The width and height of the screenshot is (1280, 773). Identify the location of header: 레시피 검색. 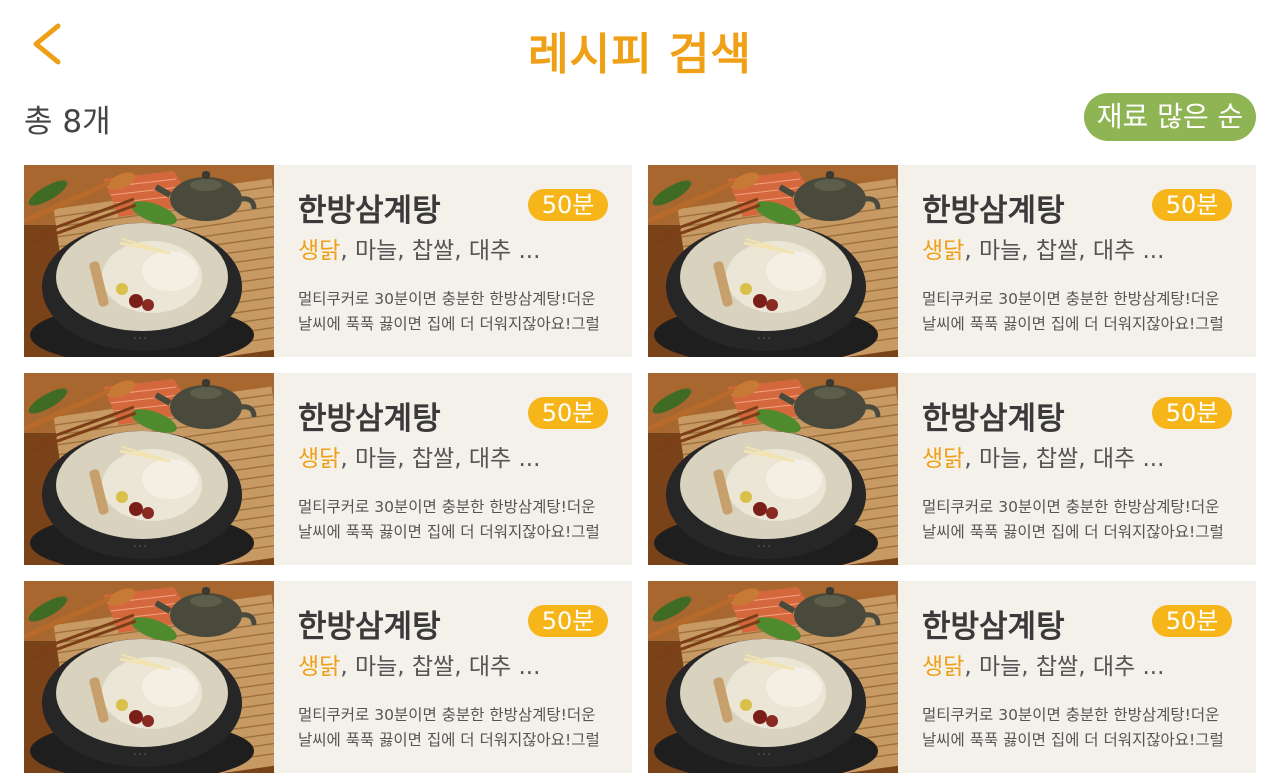
(640, 46).